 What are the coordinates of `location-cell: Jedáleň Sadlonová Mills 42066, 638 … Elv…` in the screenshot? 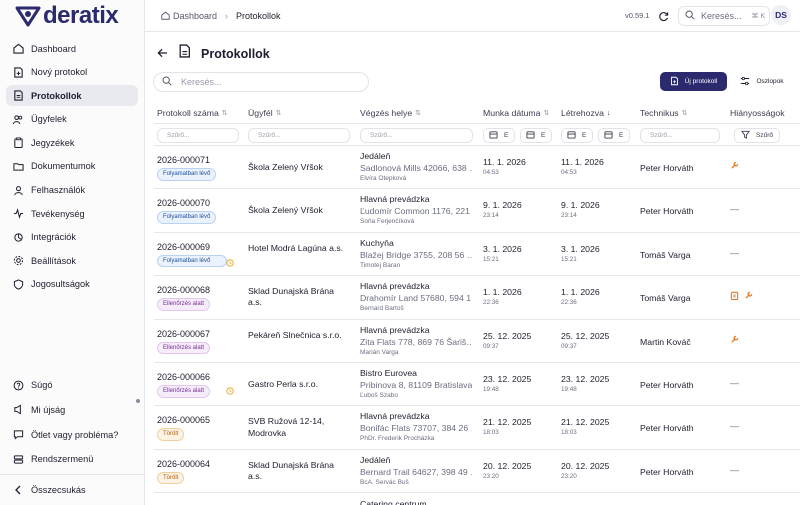 It's located at (416, 166).